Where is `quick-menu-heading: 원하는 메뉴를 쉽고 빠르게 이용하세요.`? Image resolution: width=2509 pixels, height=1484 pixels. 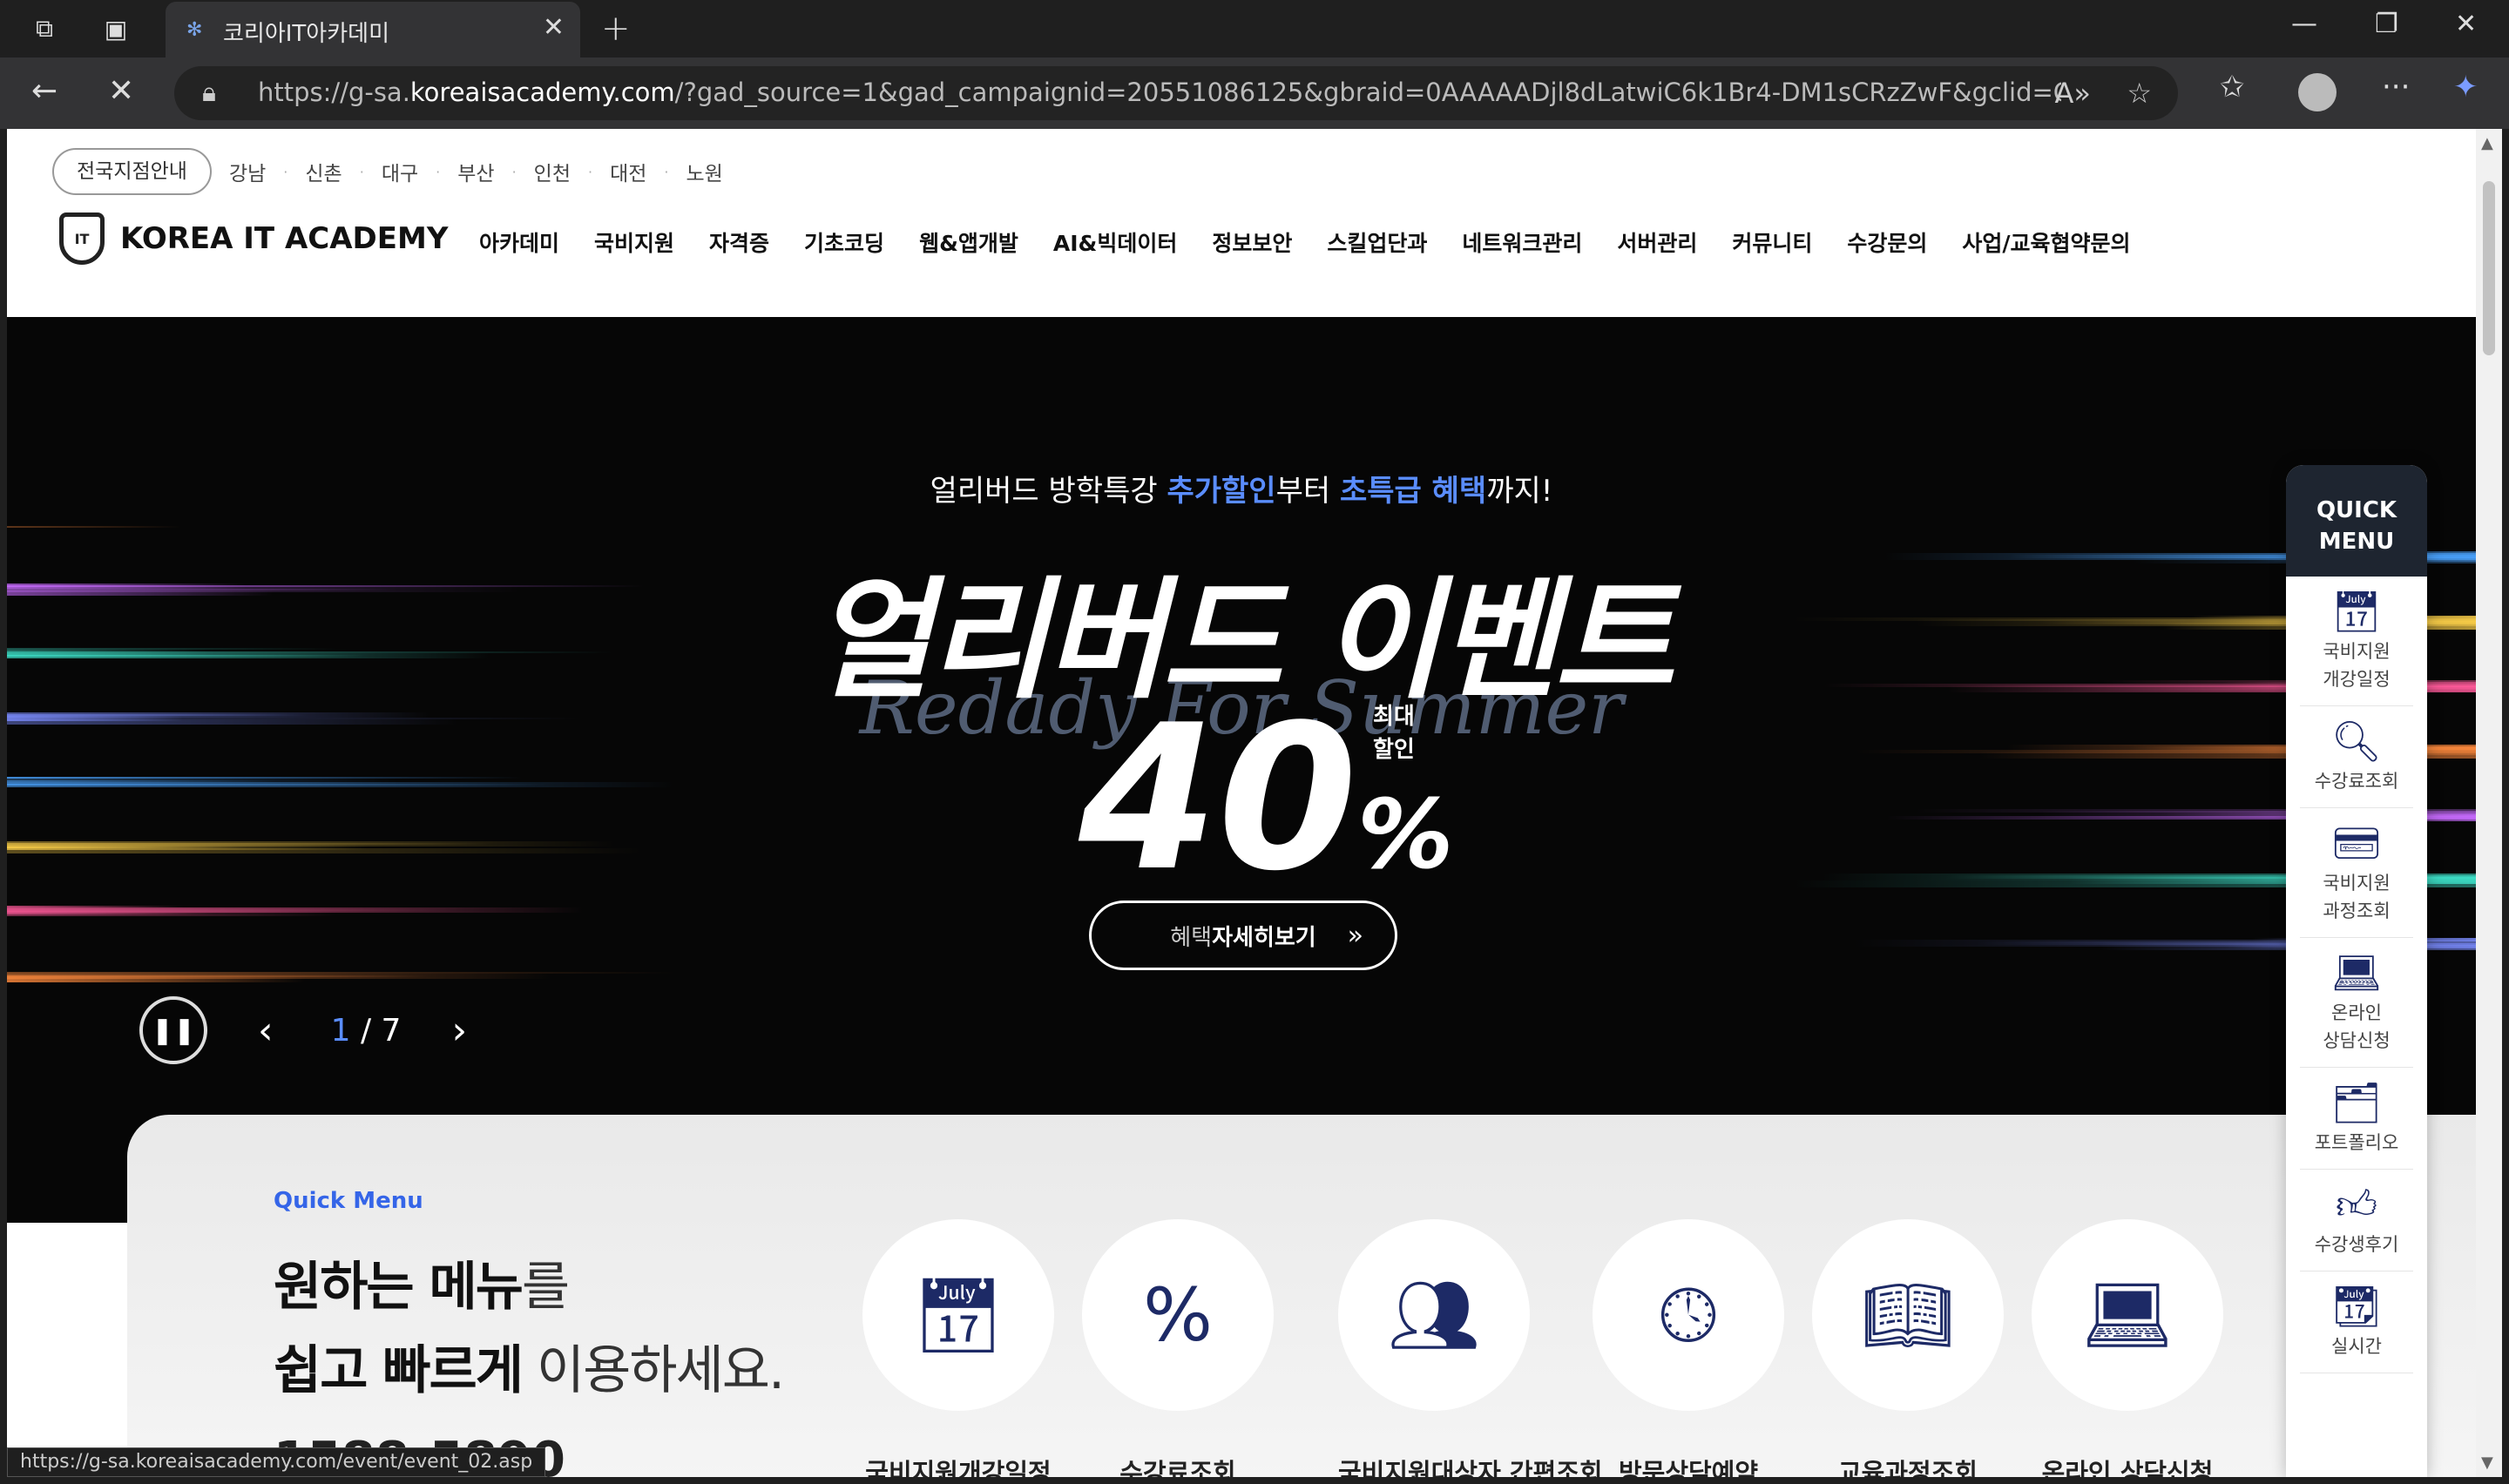 quick-menu-heading: 원하는 메뉴를 쉽고 빠르게 이용하세요. is located at coordinates (529, 1329).